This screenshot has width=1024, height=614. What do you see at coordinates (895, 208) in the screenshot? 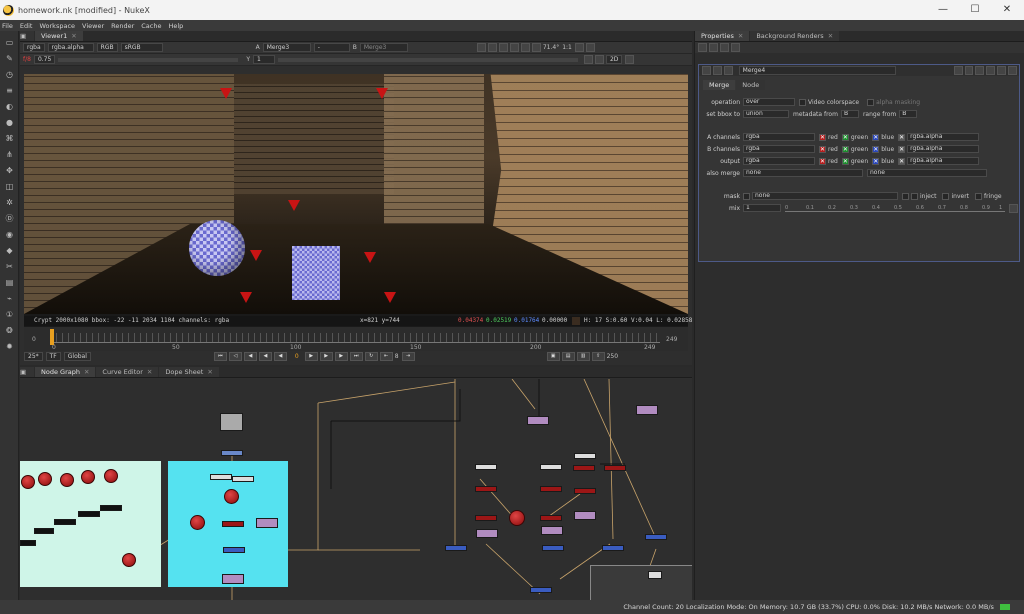
I see `mix-slider: 0 0.1 0.2 0.3 0.4 0.5 0.6 0.7 0.8 0.9 1` at bounding box center [895, 208].